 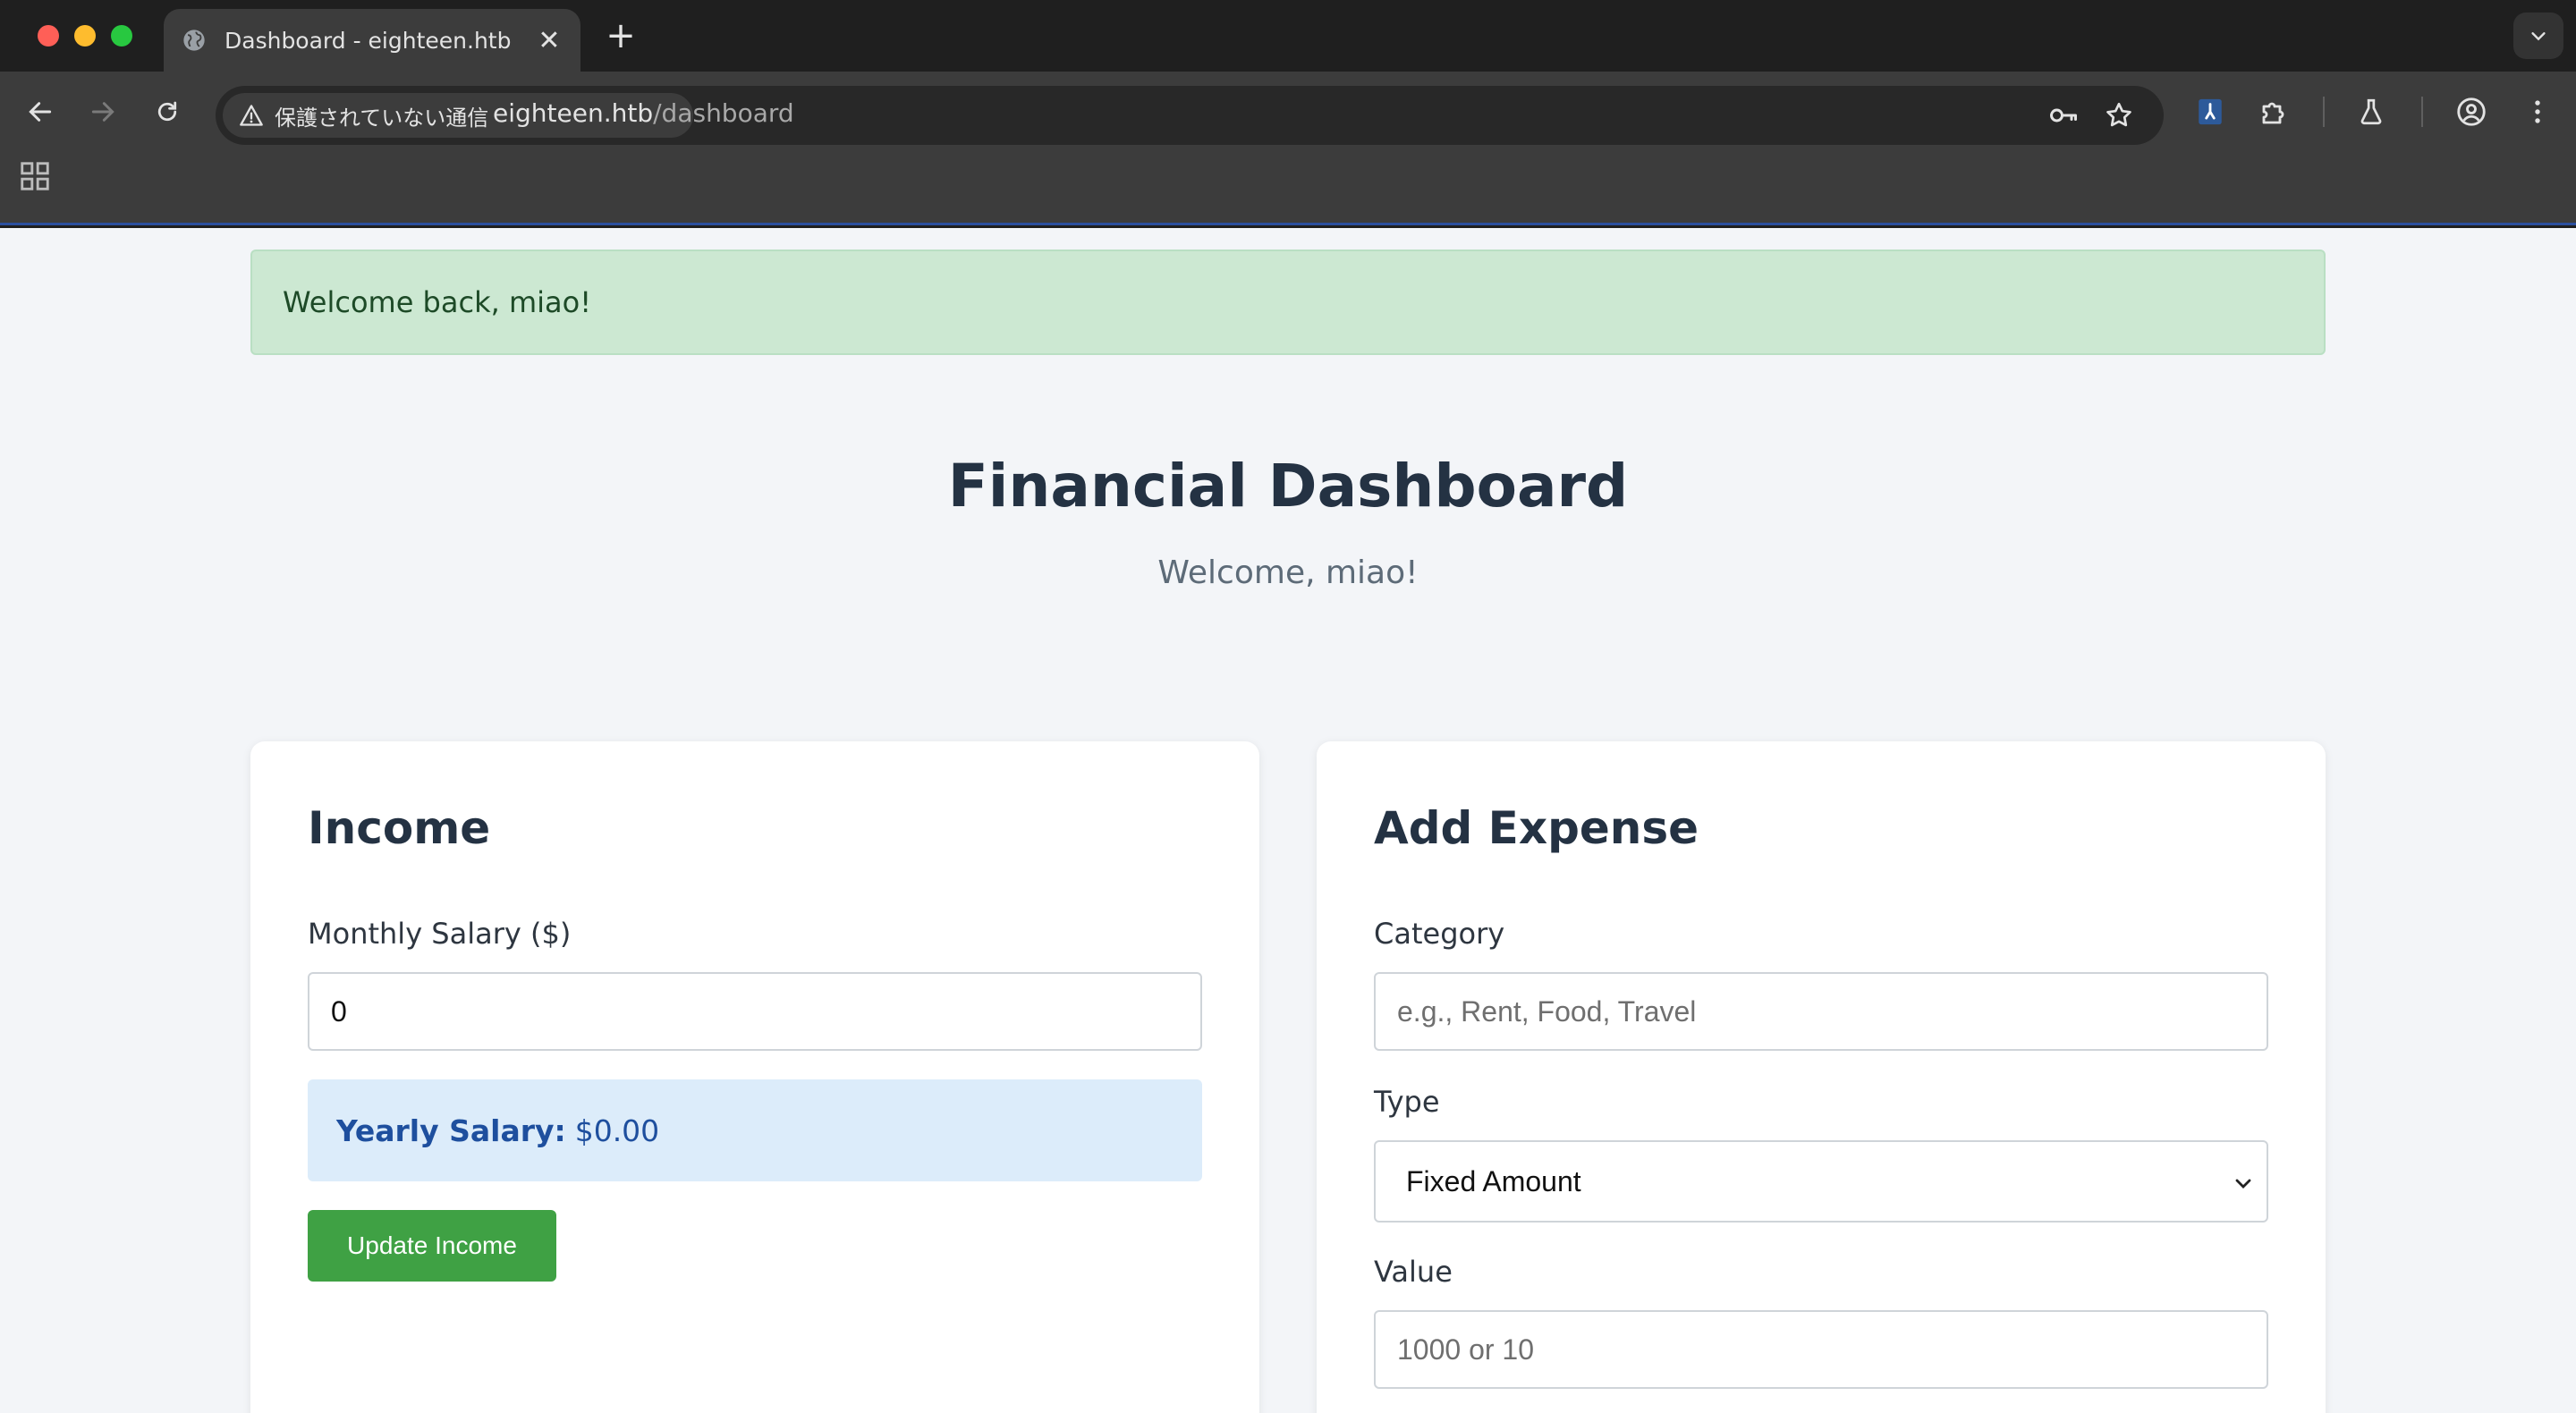 I want to click on back-arrow-icon, so click(x=40, y=112).